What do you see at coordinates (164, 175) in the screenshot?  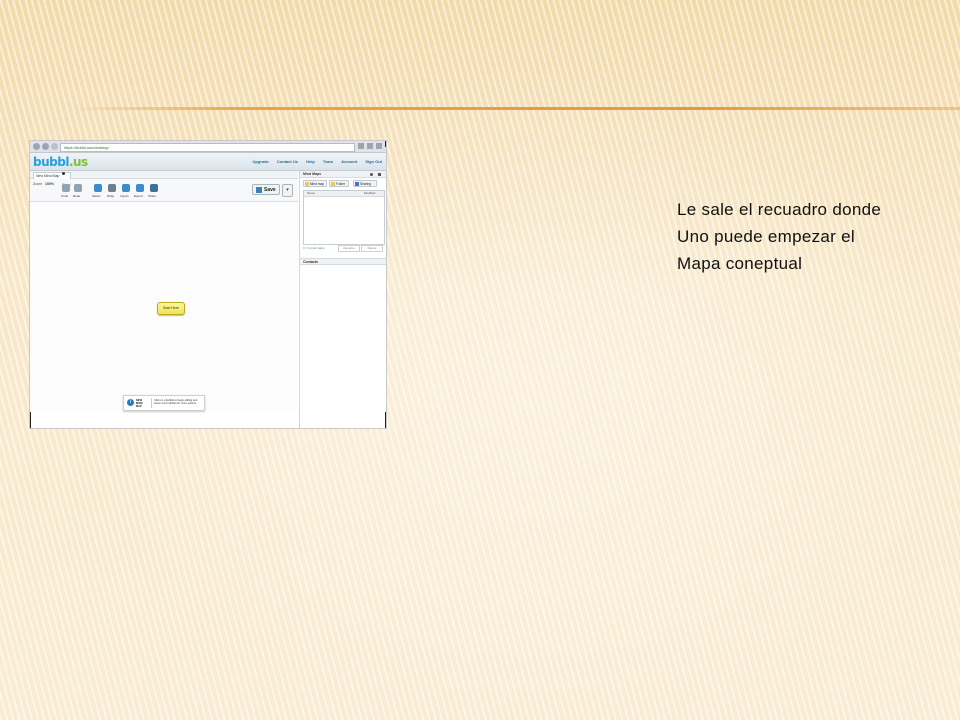 I see `tab-strip: New Mind Map` at bounding box center [164, 175].